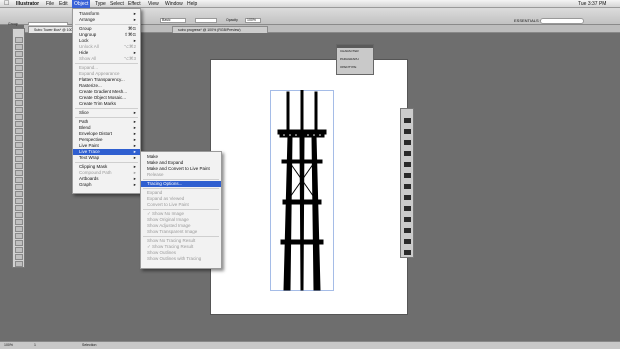  I want to click on menu-item-label: Show Original Image, so click(168, 219).